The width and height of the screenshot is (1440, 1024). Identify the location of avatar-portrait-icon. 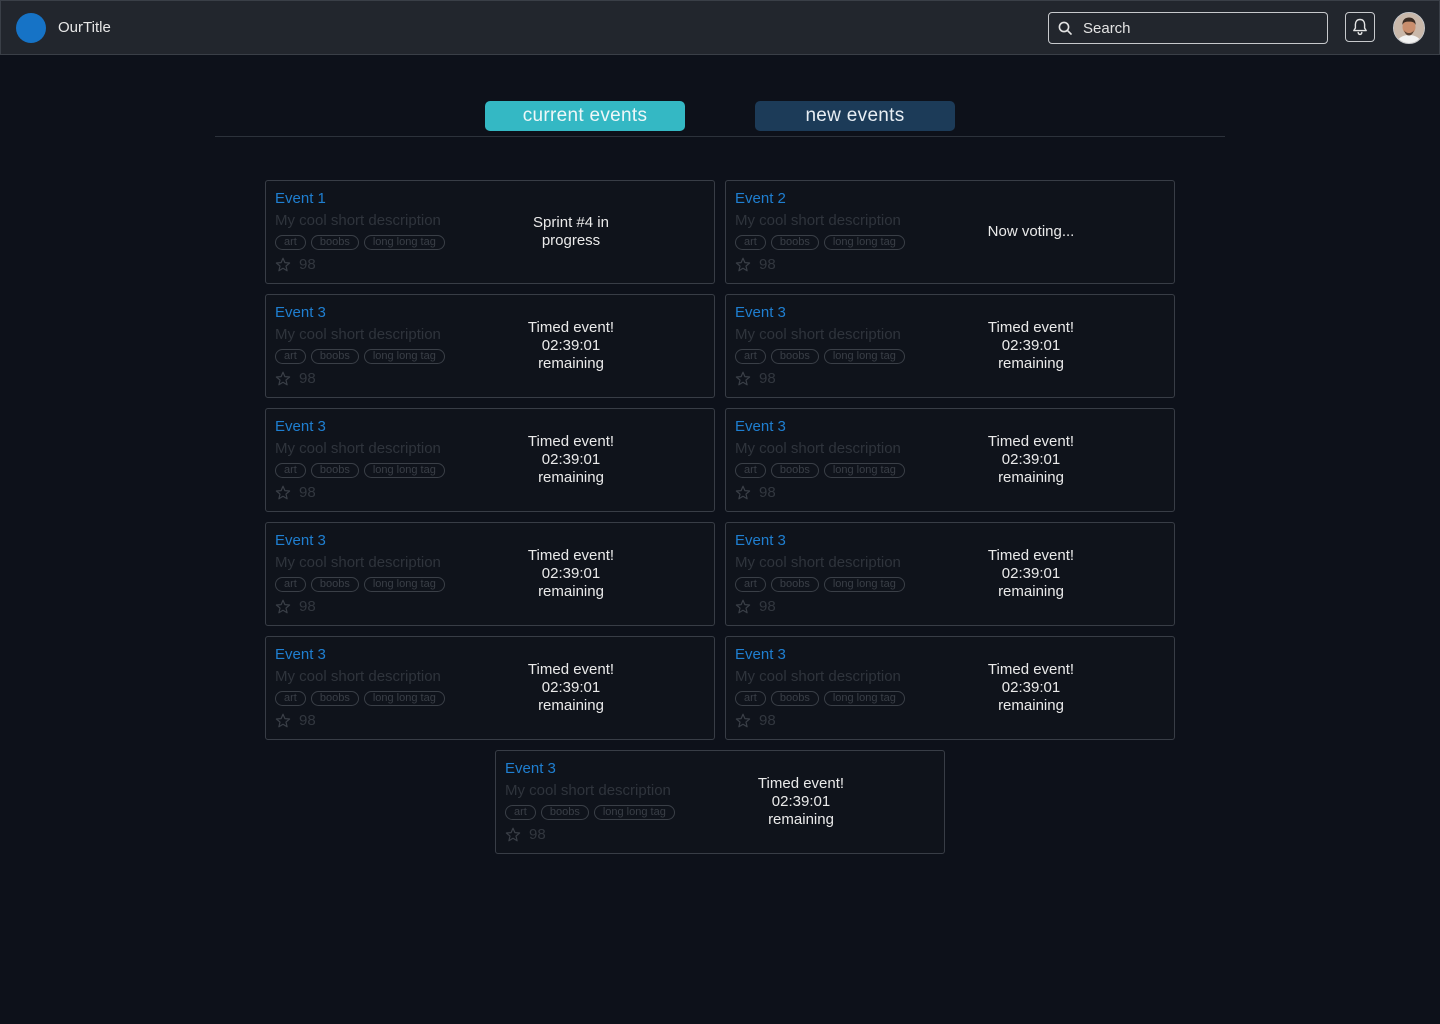
(1409, 28).